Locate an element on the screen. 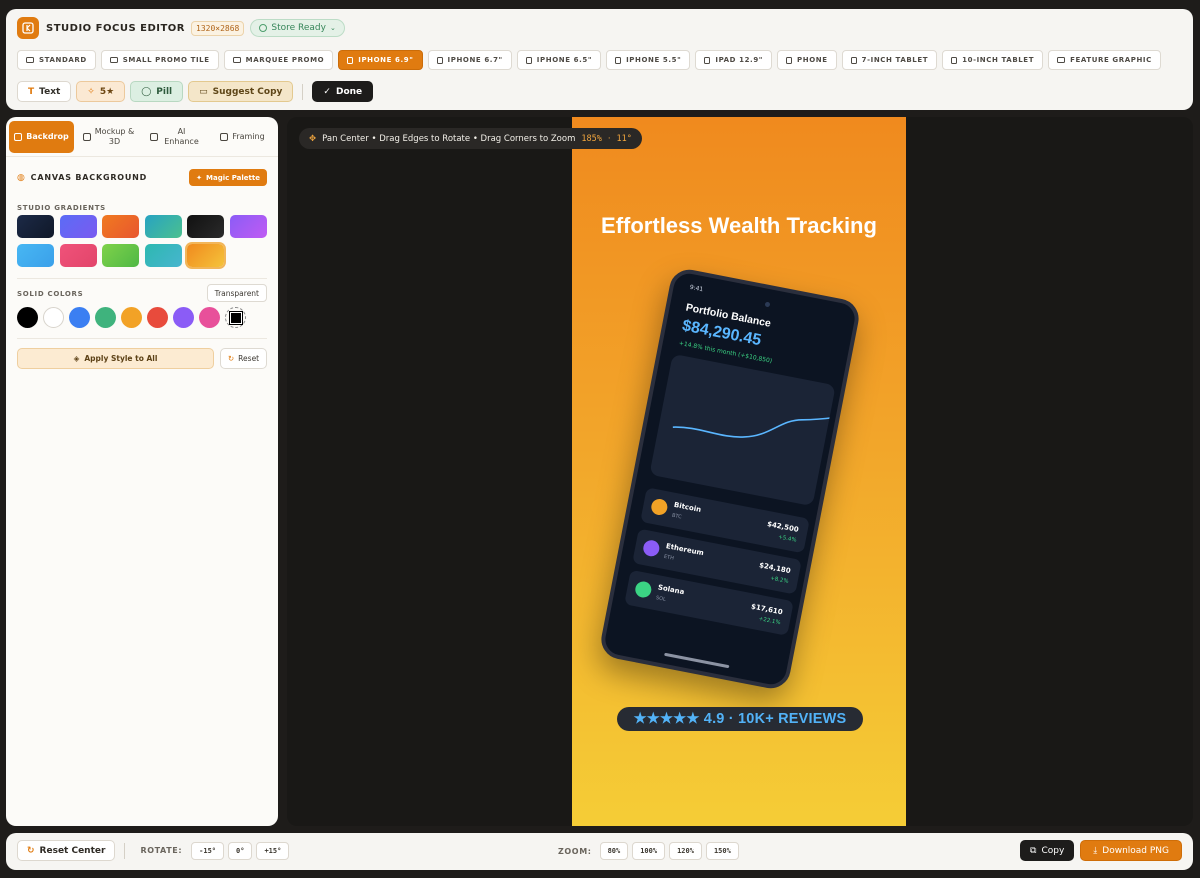 The width and height of the screenshot is (1200, 878). suggest-copy-button: ▭ Suggest Copy is located at coordinates (241, 91).